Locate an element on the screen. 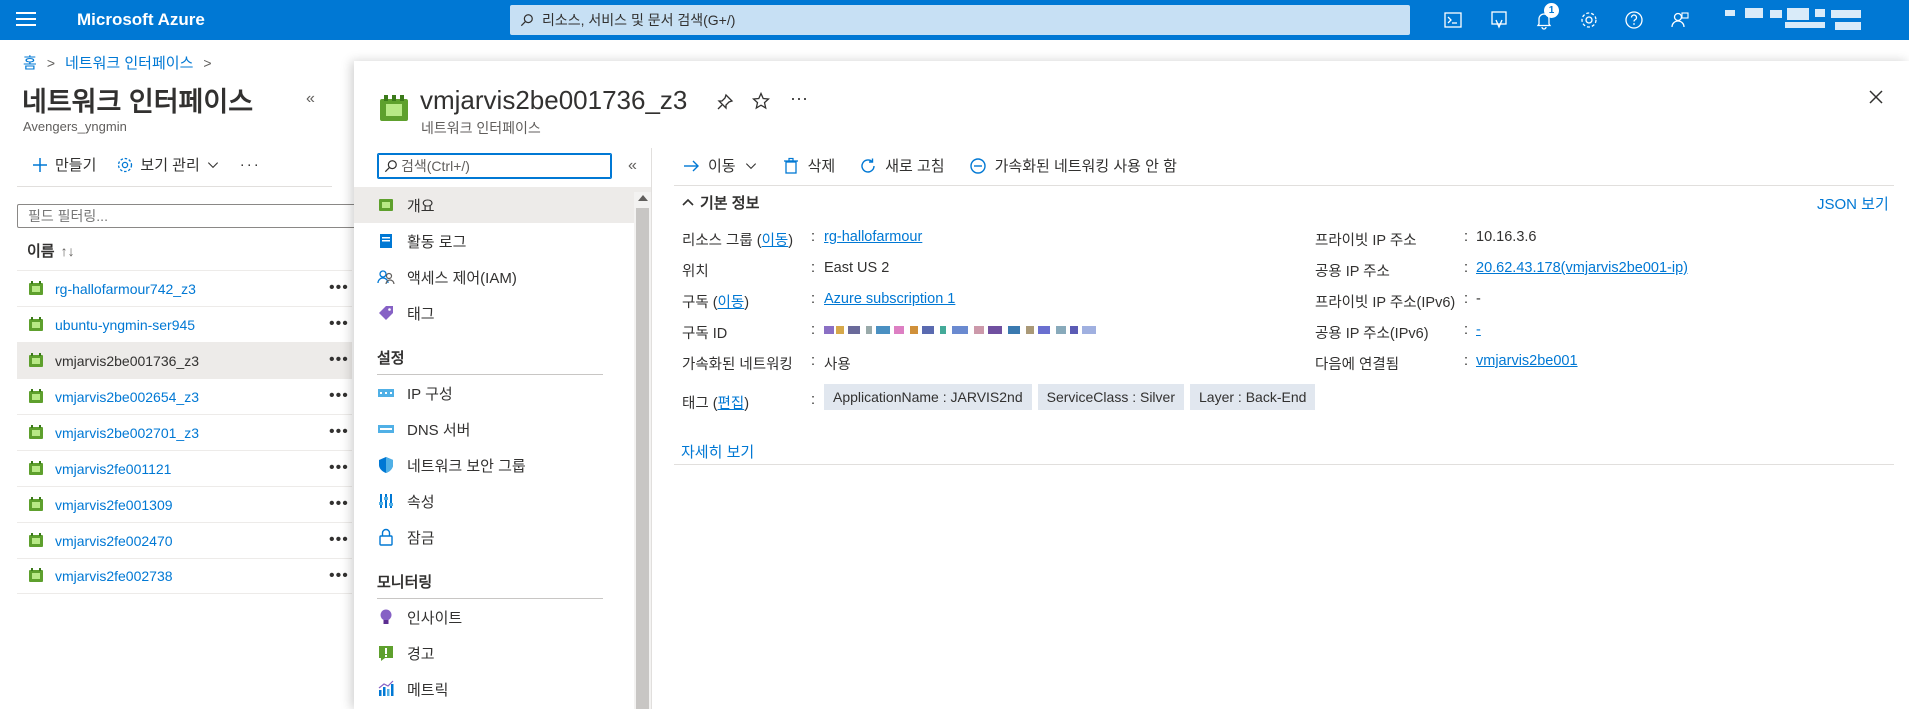  breadcrumb-network-interfaces: 네트워크 인터페이스 is located at coordinates (129, 62).